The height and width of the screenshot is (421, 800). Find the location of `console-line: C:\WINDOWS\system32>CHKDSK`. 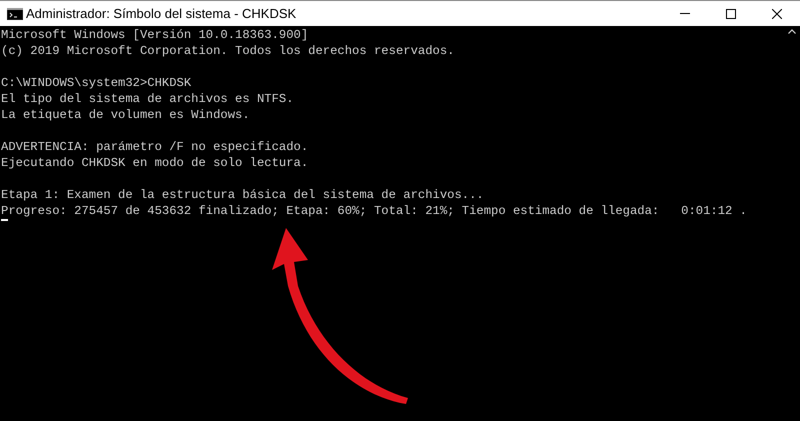

console-line: C:\WINDOWS\system32>CHKDSK is located at coordinates (96, 83).